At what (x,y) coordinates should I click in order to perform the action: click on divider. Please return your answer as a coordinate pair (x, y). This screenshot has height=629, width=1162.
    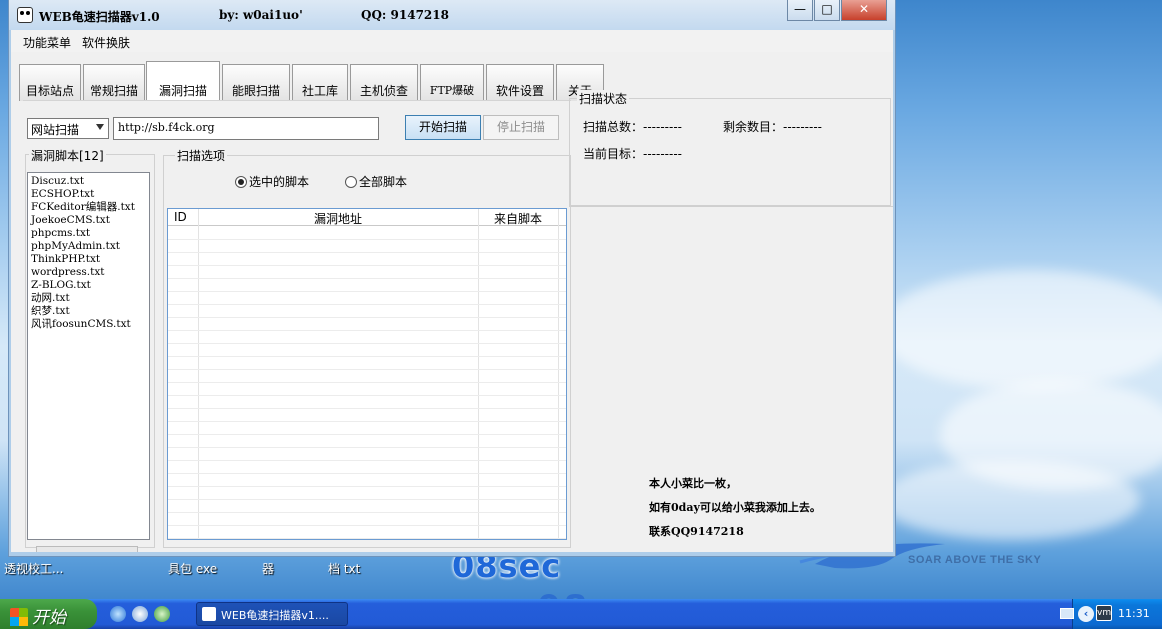
    Looking at the image, I should click on (731, 206).